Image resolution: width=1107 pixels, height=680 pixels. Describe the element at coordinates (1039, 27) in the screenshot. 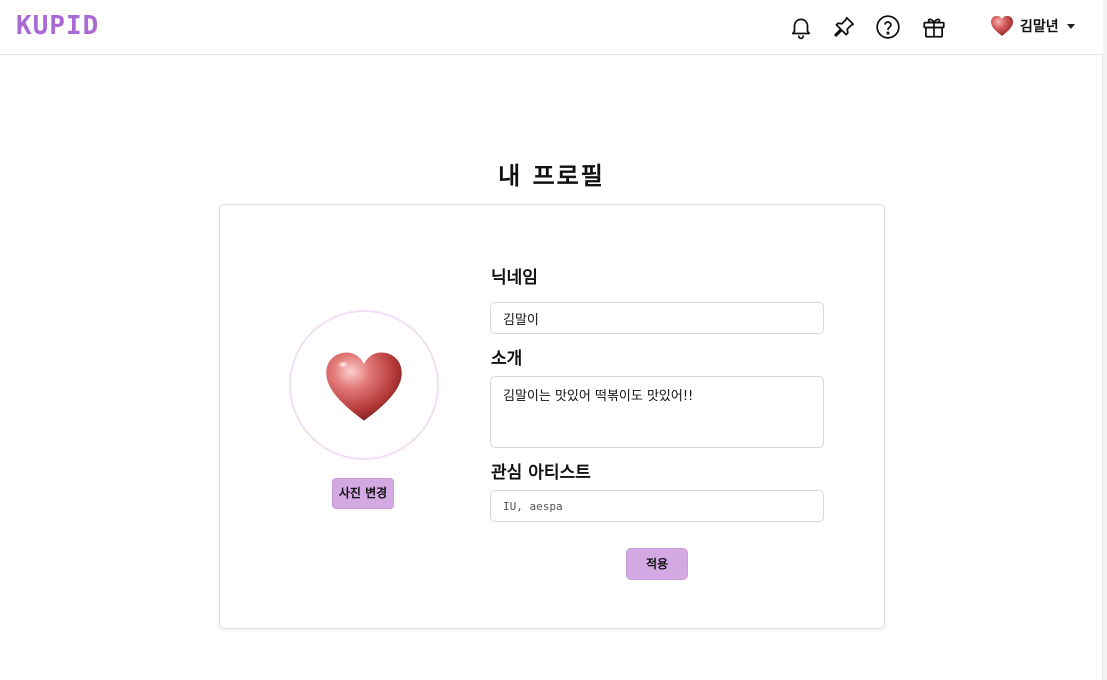

I see `user-name: 김말년` at that location.